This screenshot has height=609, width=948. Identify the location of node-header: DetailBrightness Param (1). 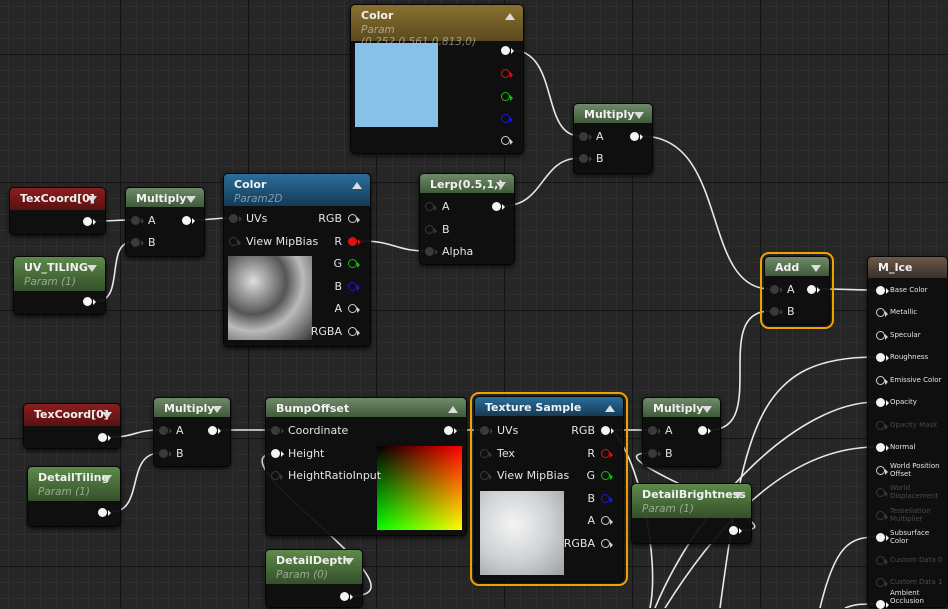
(691, 501).